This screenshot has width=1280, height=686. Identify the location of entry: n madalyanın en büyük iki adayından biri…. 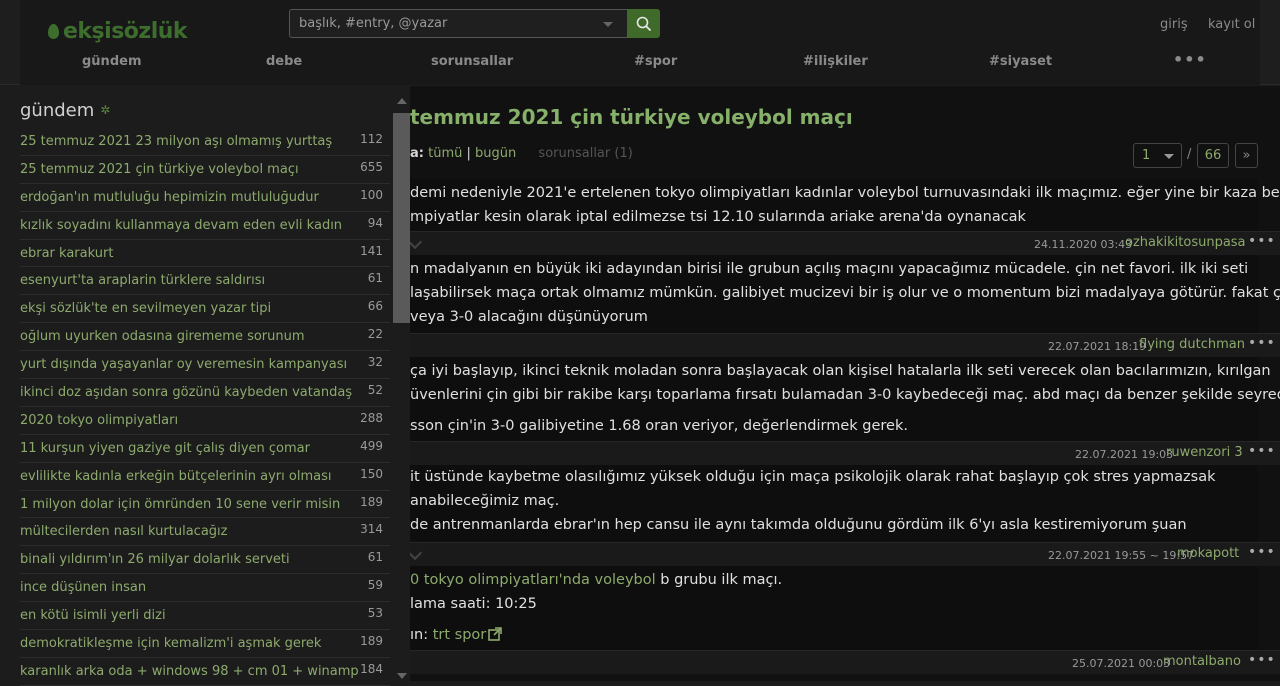
(845, 294).